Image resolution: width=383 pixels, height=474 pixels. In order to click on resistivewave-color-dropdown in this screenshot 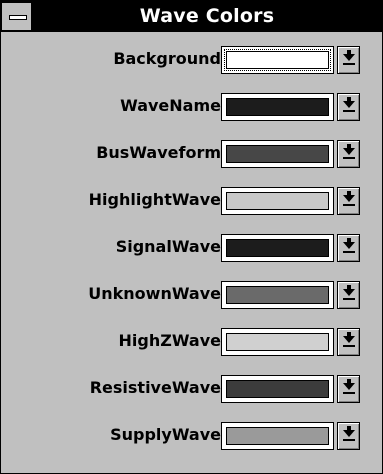, I will do `click(293, 389)`.